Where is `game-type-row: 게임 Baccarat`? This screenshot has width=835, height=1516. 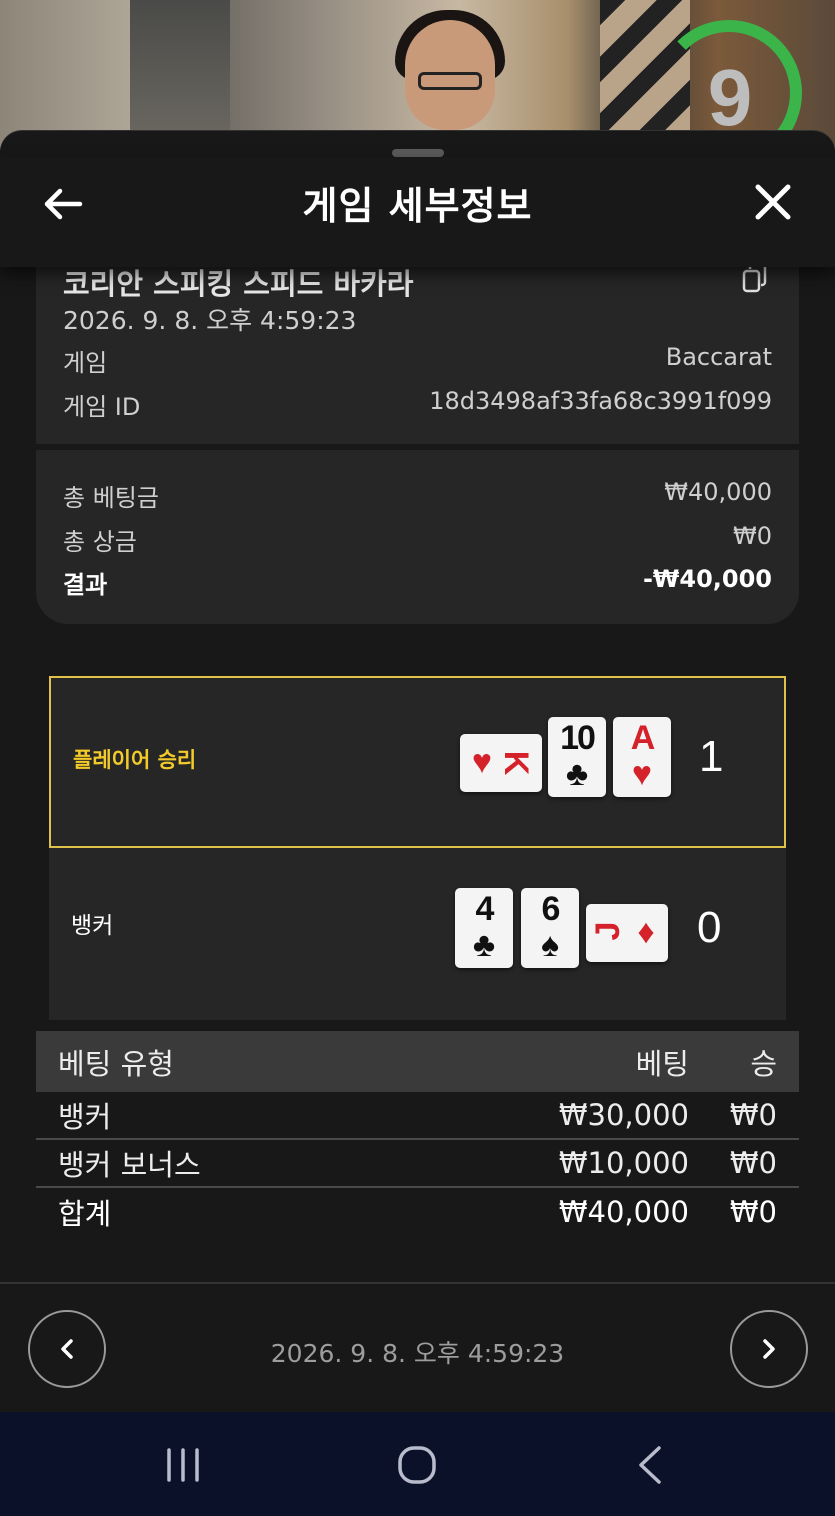
game-type-row: 게임 Baccarat is located at coordinates (417, 360).